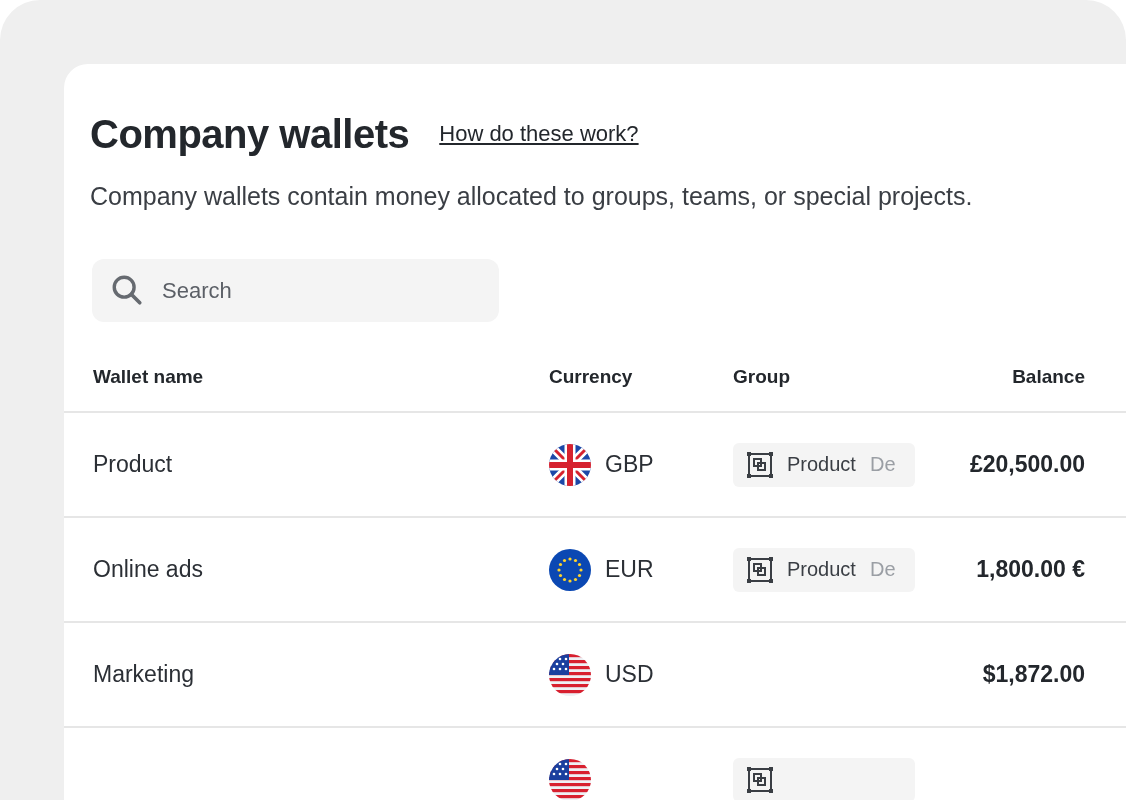 The height and width of the screenshot is (800, 1126). I want to click on currency-code: EUR, so click(629, 569).